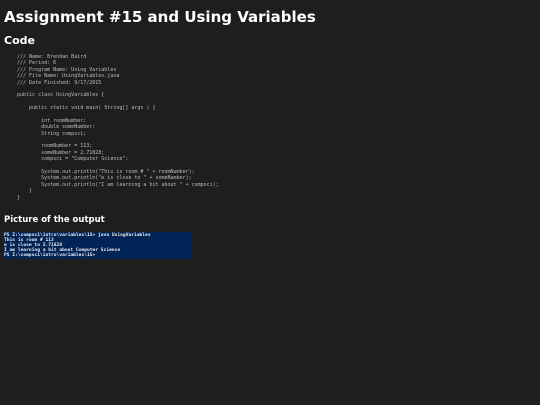 The image size is (540, 405). What do you see at coordinates (19, 40) in the screenshot?
I see `code-heading: Code` at bounding box center [19, 40].